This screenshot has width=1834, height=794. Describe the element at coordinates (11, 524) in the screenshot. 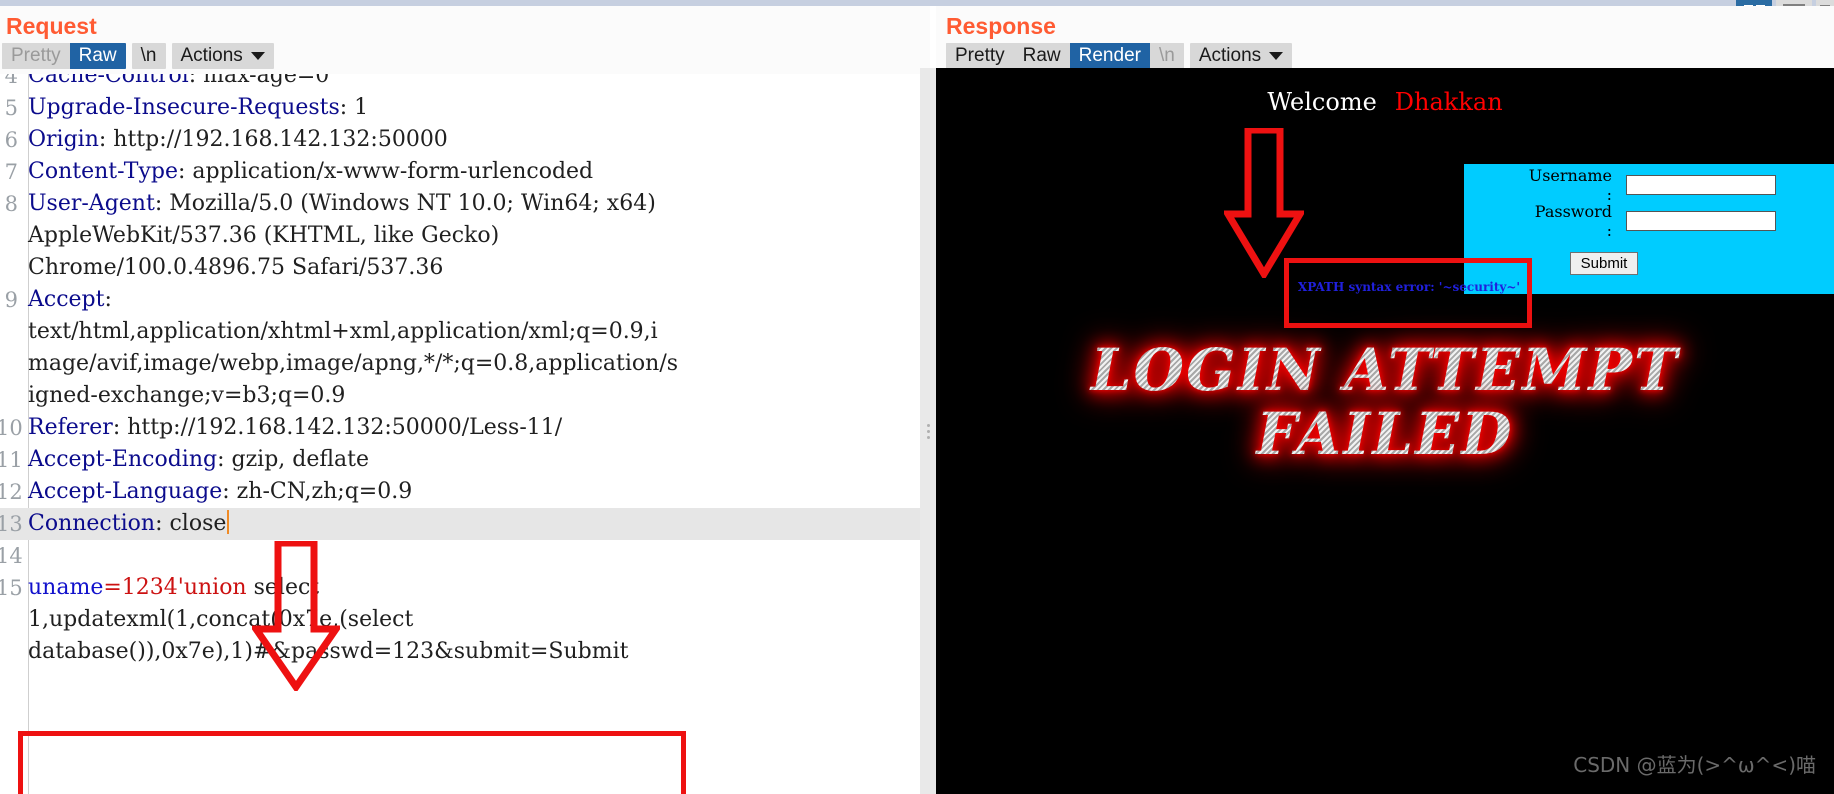

I see `line-number: 13` at that location.